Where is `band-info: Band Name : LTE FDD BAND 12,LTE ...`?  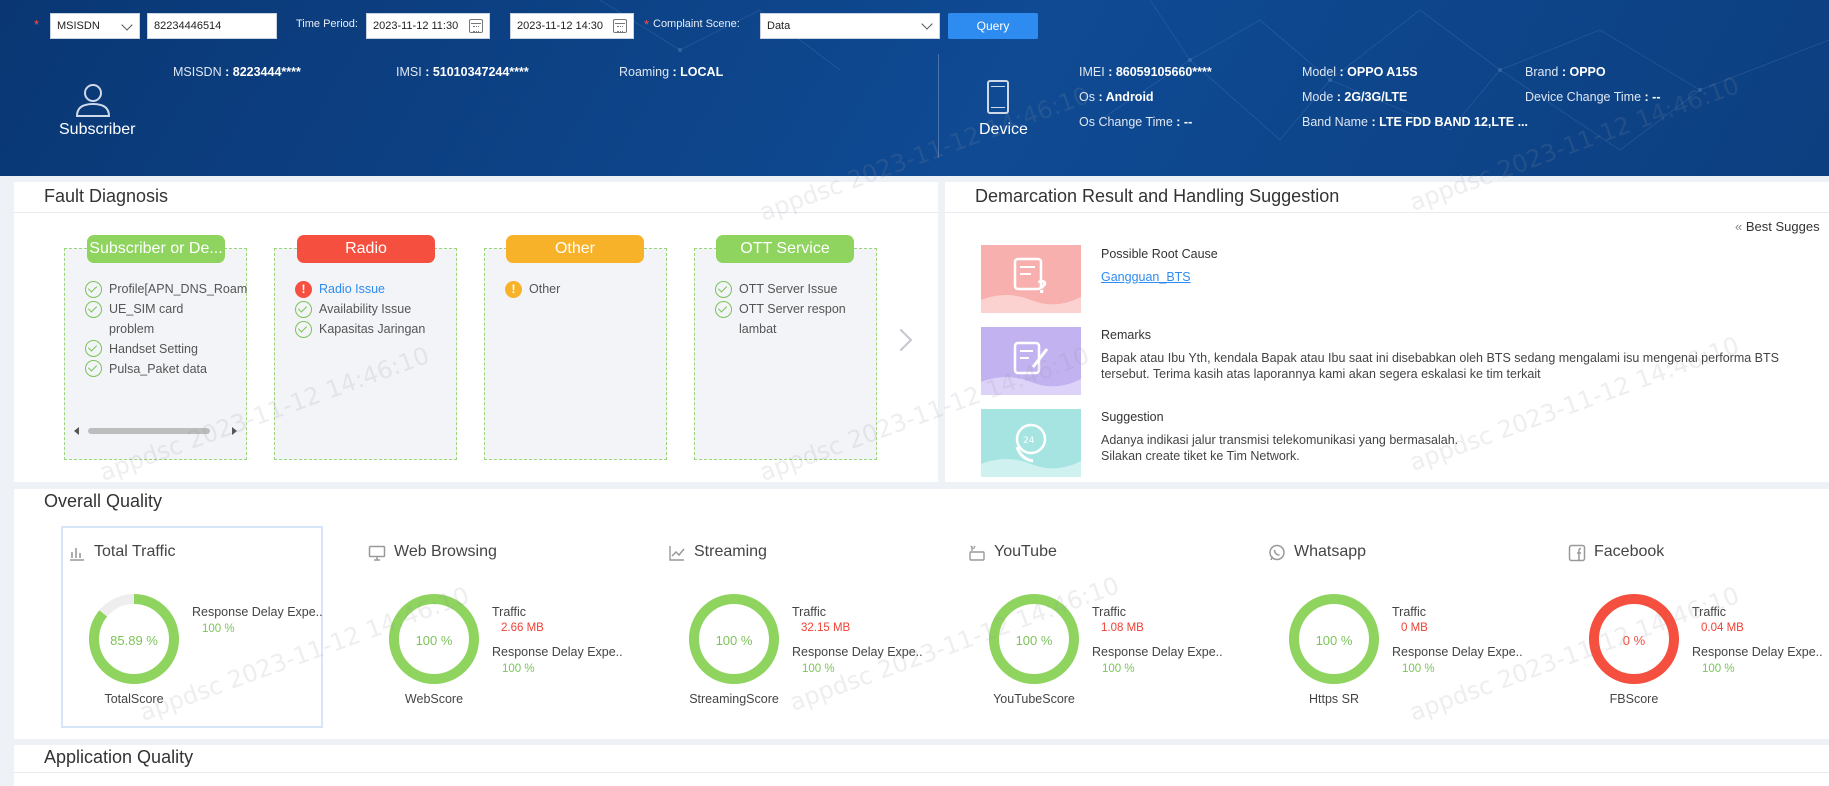 band-info: Band Name : LTE FDD BAND 12,LTE ... is located at coordinates (1415, 122).